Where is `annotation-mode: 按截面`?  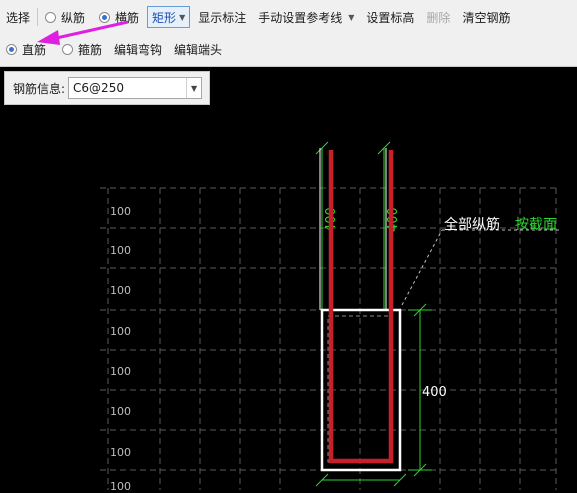
annotation-mode: 按截面 is located at coordinates (536, 225).